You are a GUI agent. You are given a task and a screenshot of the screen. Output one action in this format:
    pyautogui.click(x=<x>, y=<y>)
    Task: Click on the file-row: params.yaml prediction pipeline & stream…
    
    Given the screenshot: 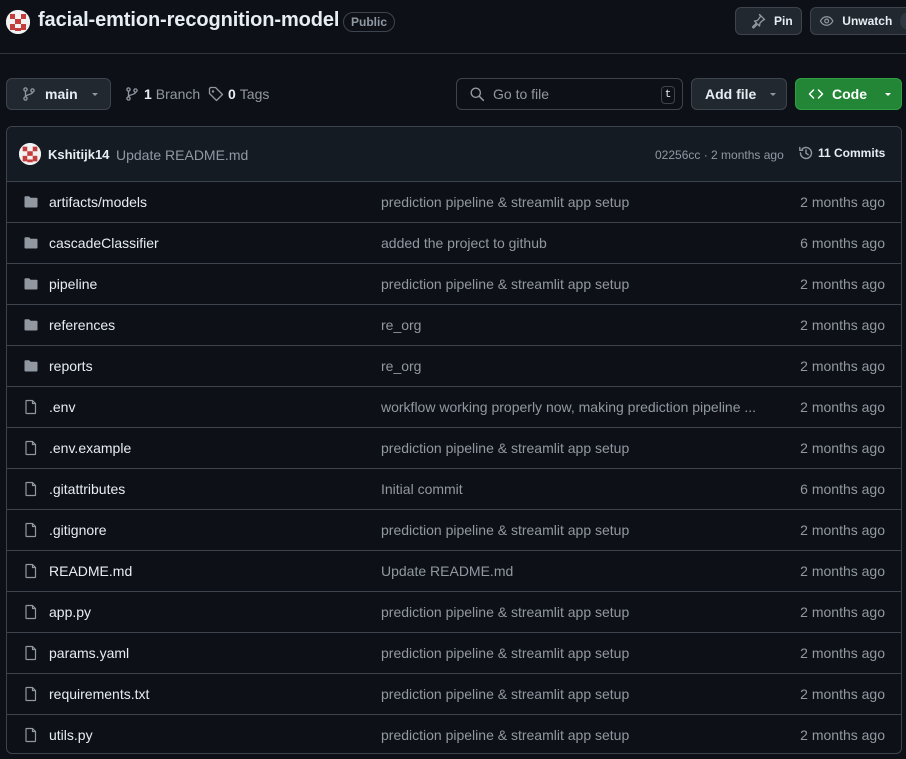 What is the action you would take?
    pyautogui.click(x=454, y=653)
    